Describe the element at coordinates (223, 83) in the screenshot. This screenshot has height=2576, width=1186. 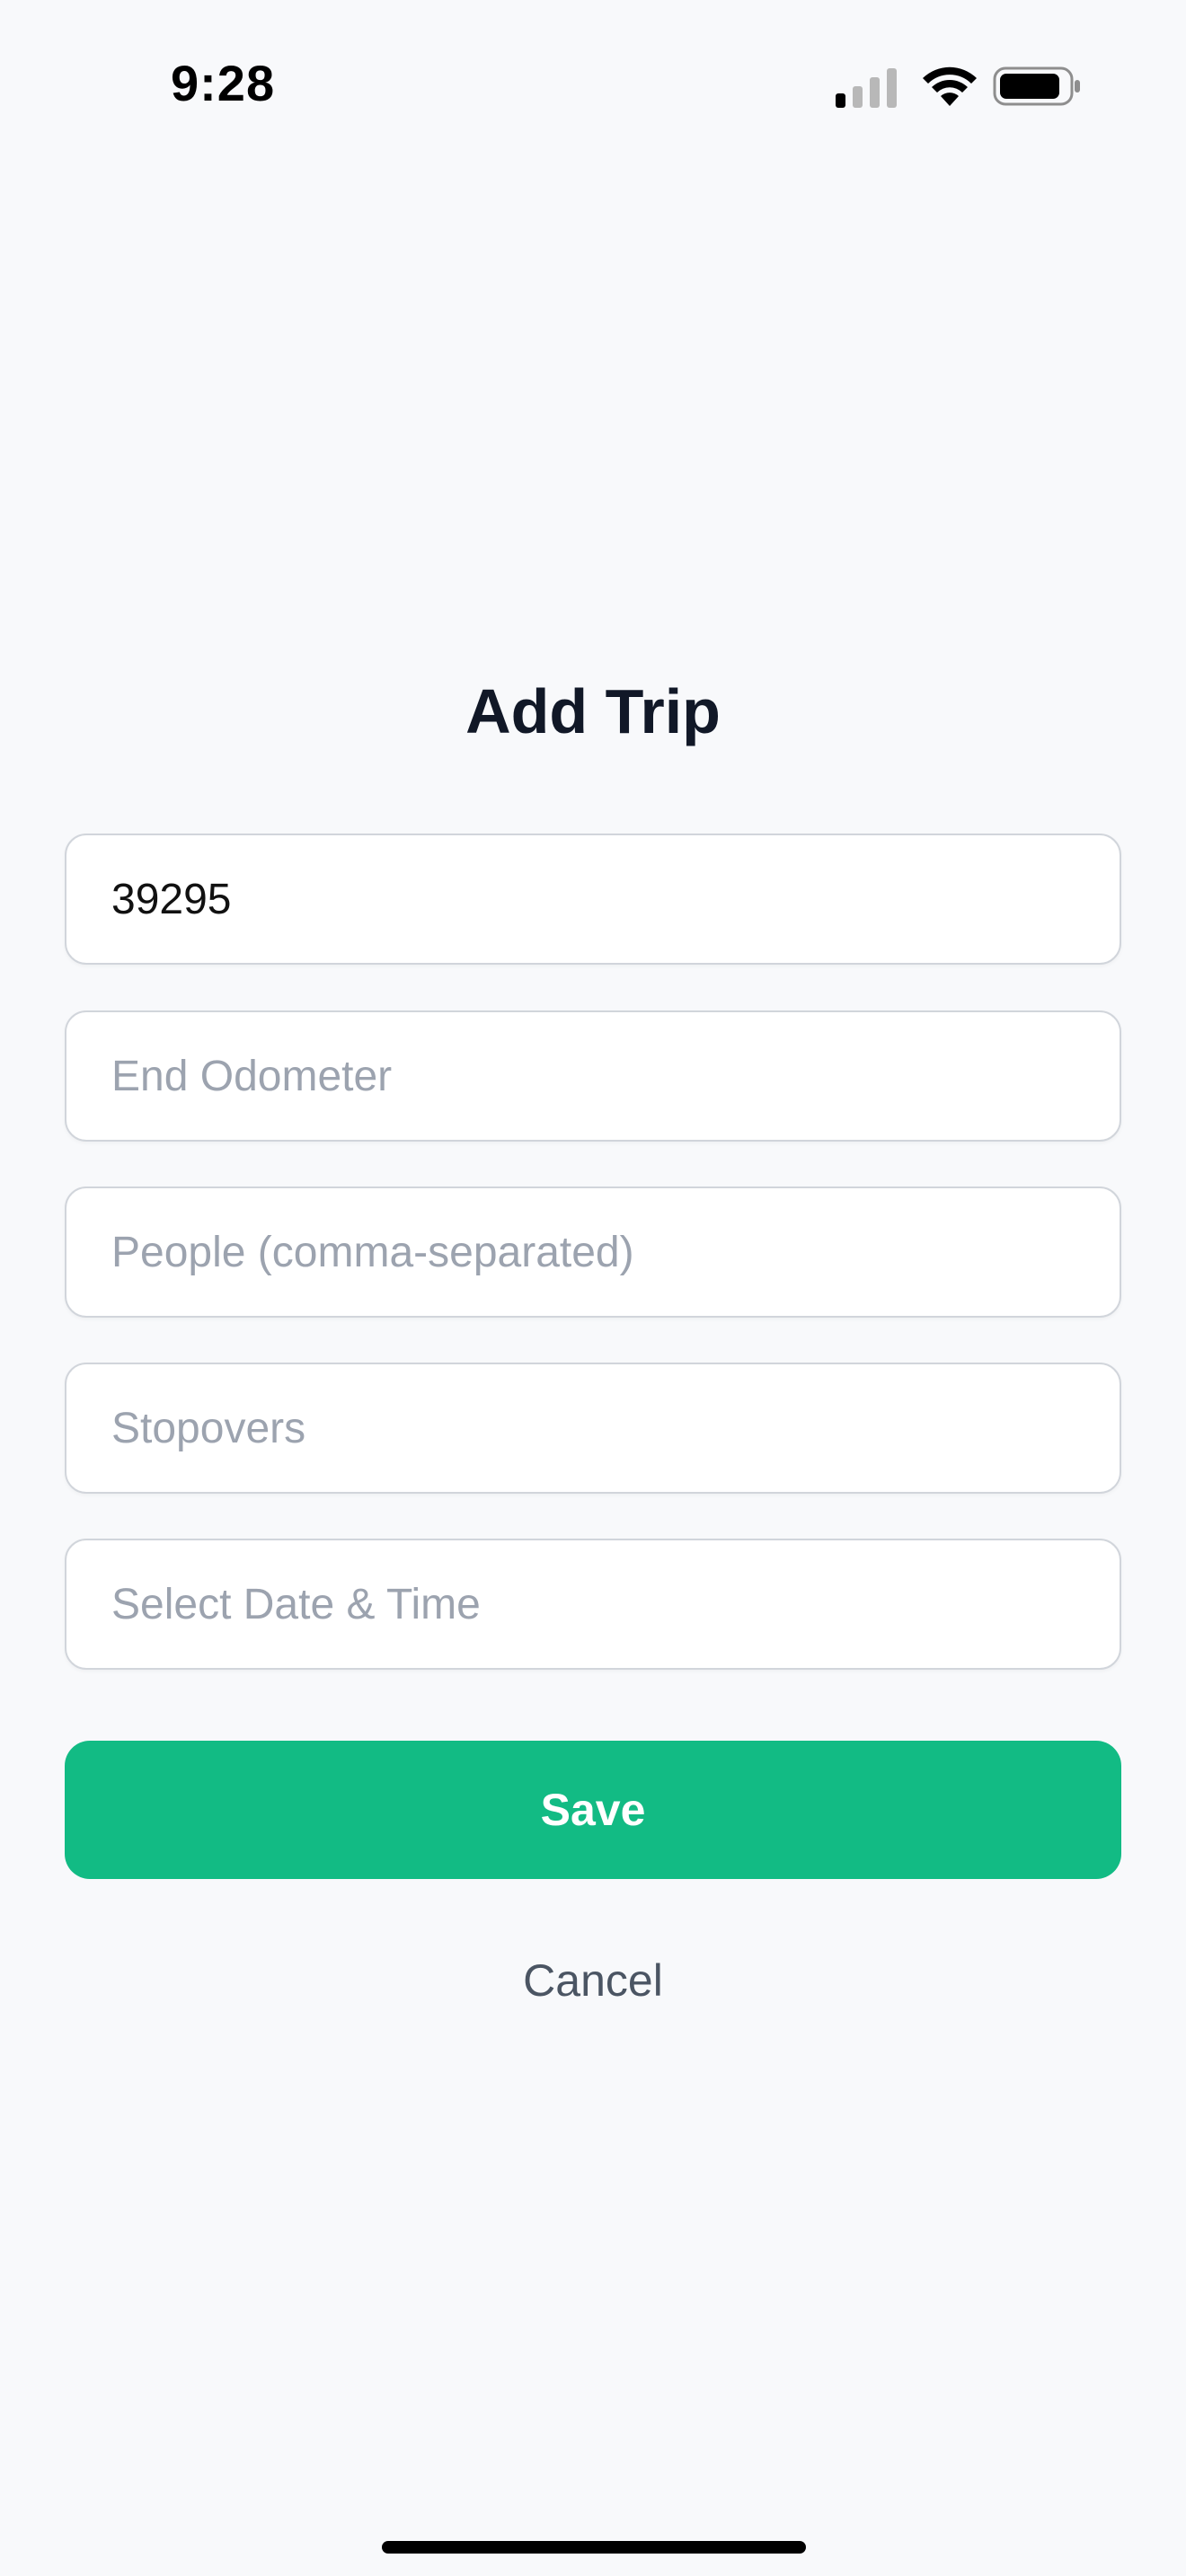
I see `status-time: 9:28` at that location.